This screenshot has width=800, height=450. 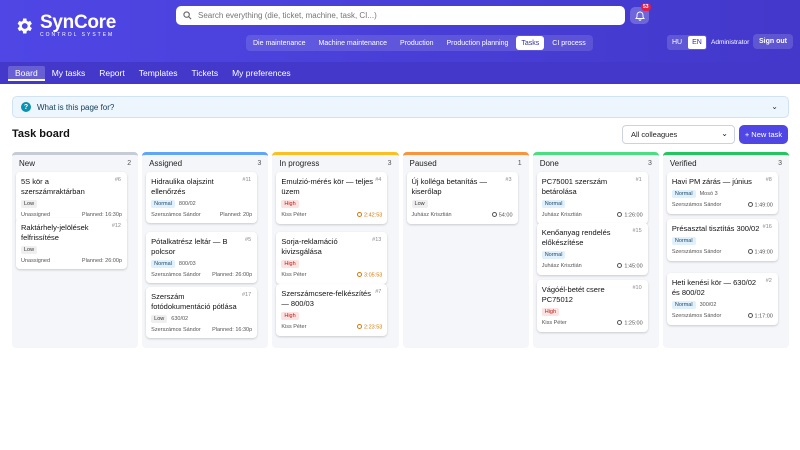 What do you see at coordinates (633, 215) in the screenshot?
I see `task-time-value: 1:26:00` at bounding box center [633, 215].